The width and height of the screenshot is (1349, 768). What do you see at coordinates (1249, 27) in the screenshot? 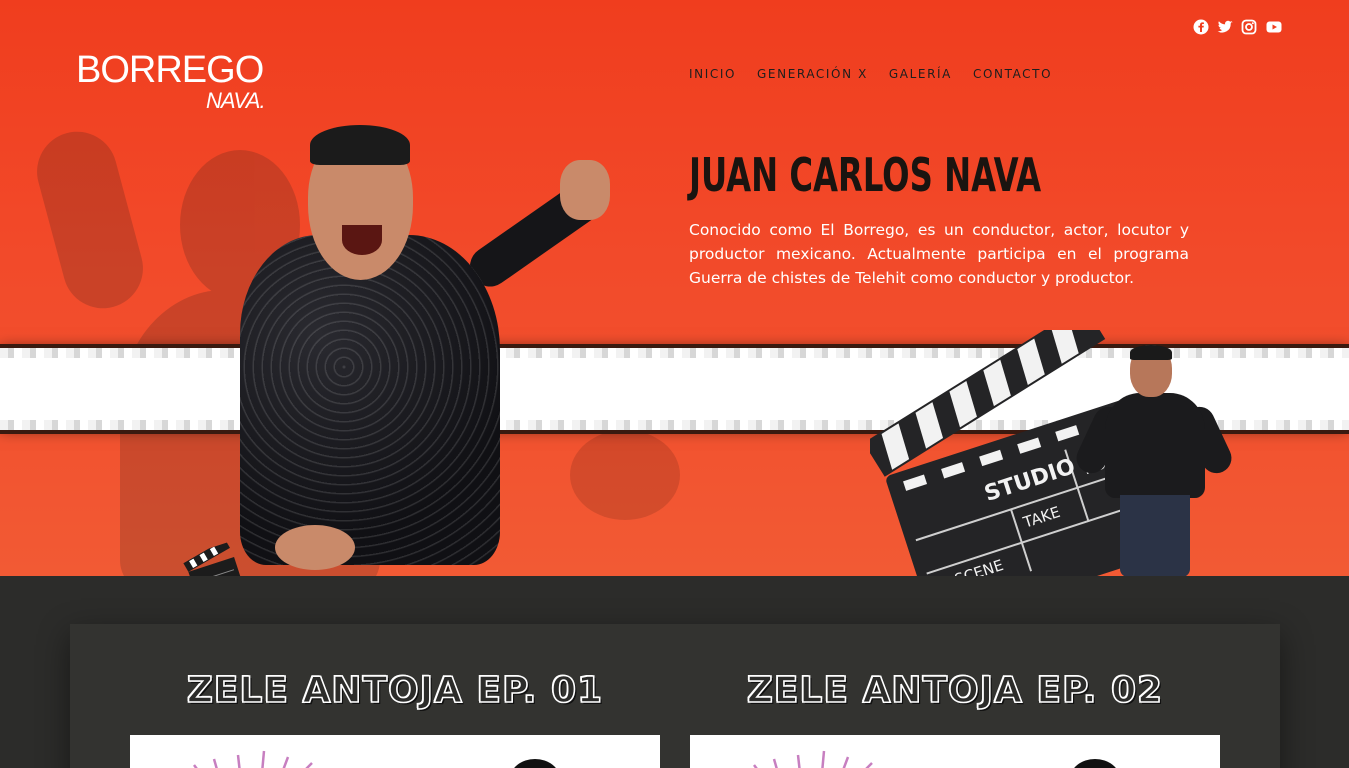
I see `instagram-icon` at bounding box center [1249, 27].